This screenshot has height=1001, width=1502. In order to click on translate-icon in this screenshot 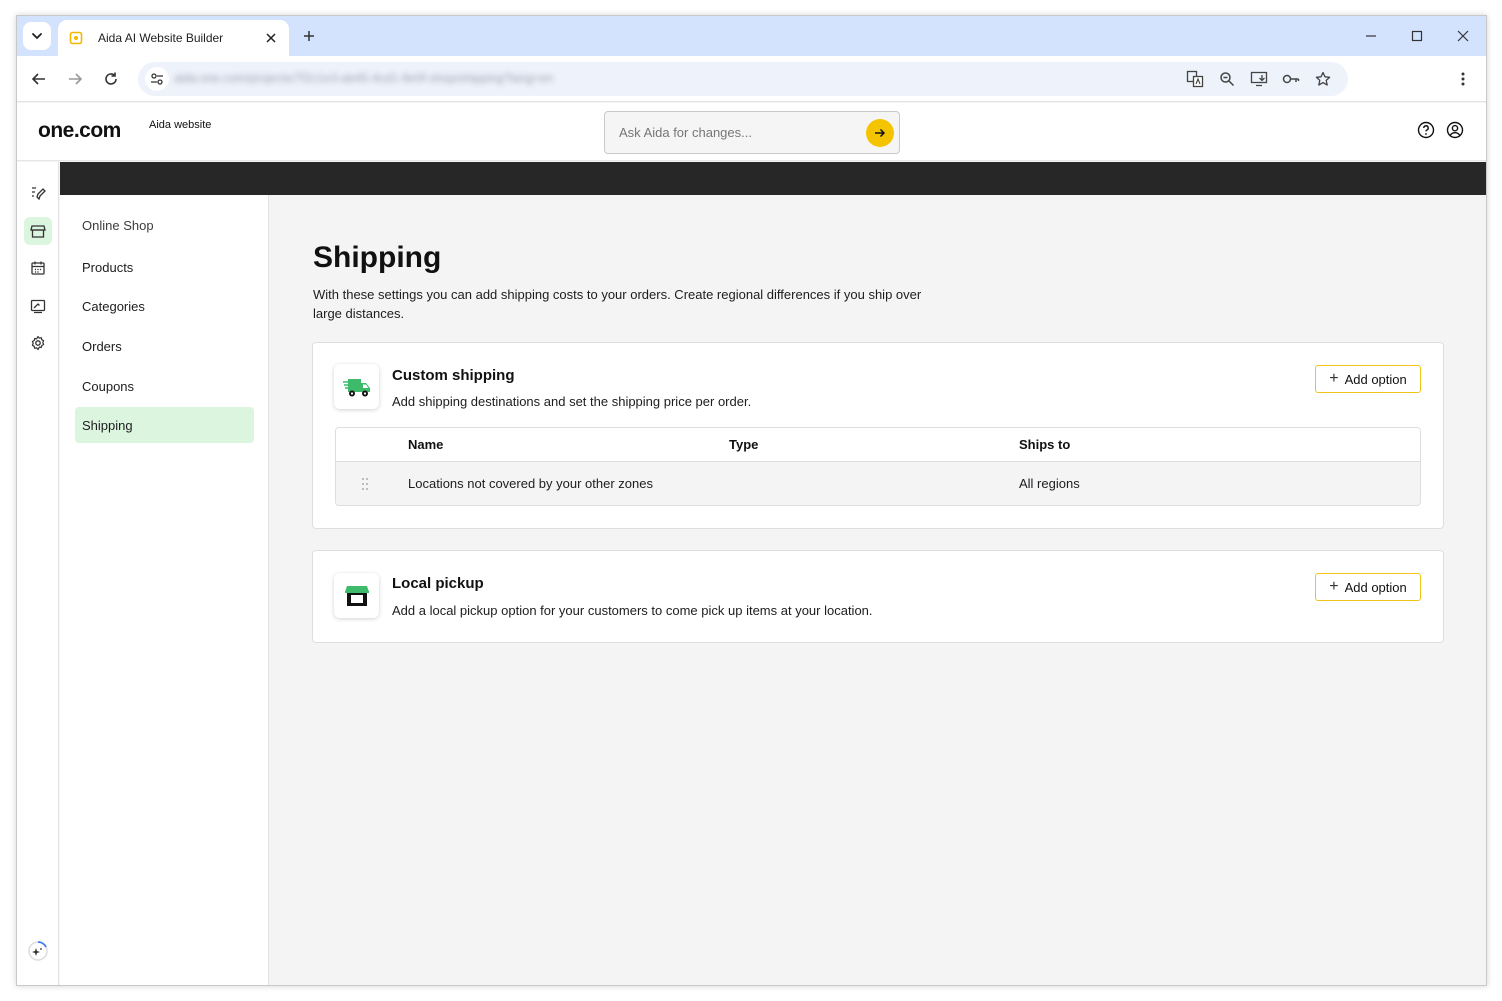, I will do `click(1195, 79)`.